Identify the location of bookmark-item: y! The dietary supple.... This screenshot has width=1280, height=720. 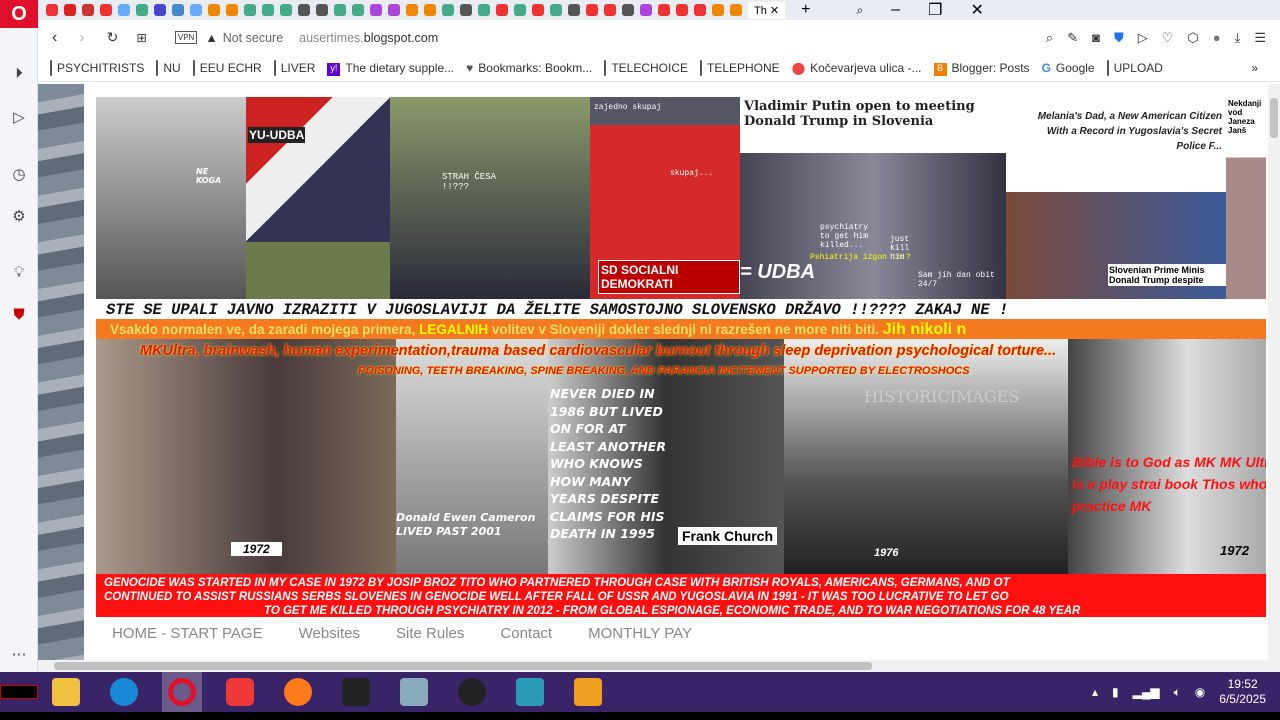
(390, 68).